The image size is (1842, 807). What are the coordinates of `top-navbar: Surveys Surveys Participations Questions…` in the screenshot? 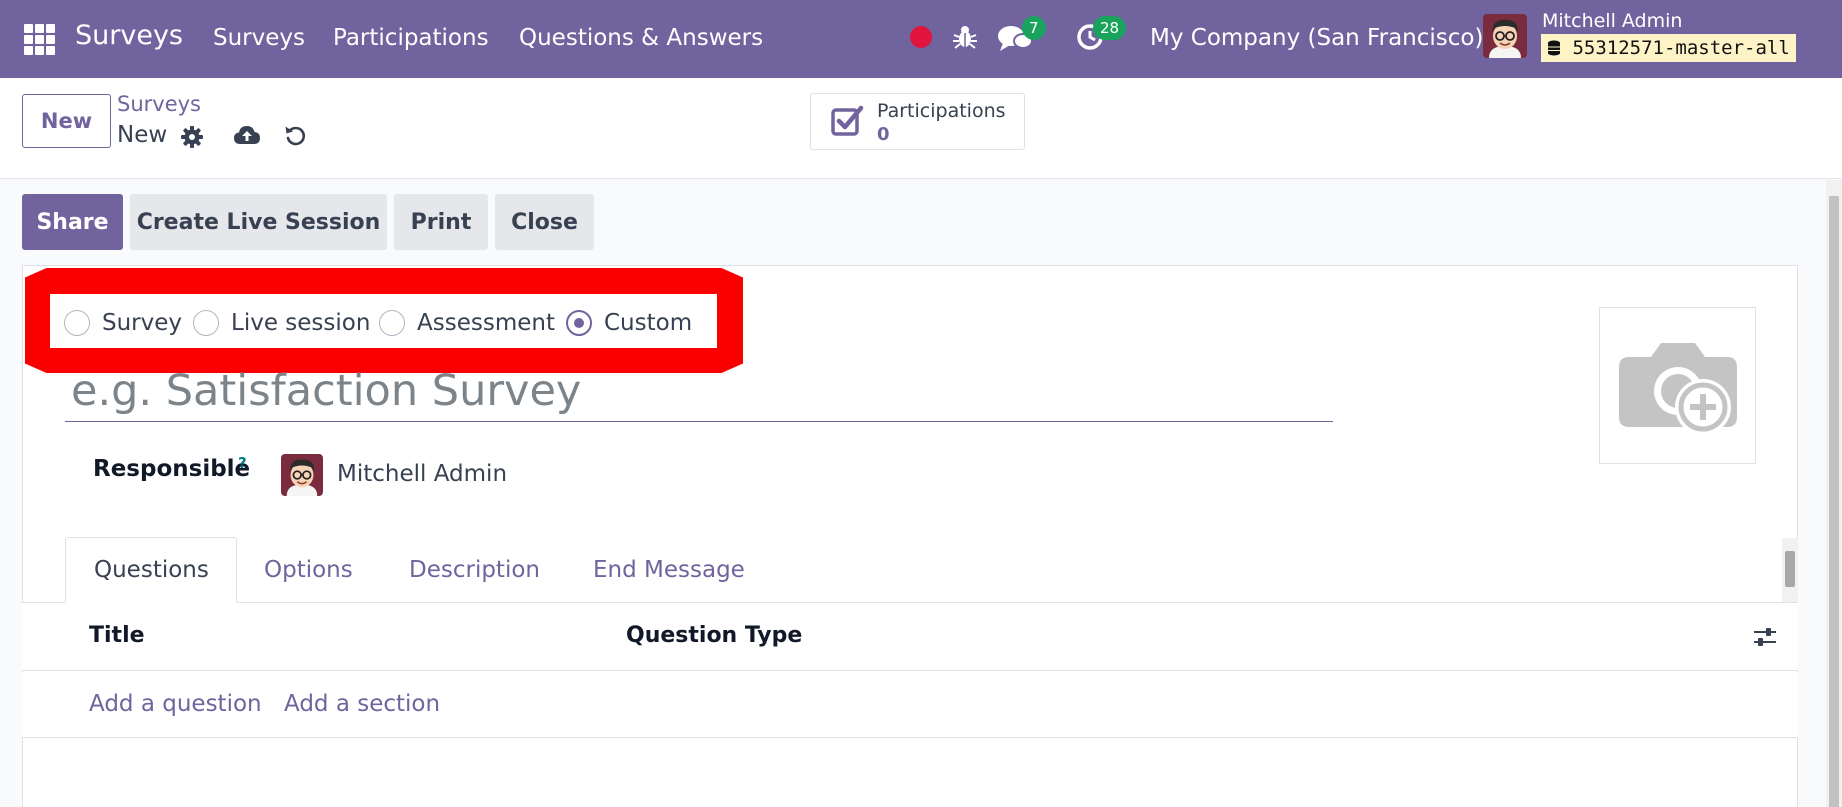 It's located at (921, 39).